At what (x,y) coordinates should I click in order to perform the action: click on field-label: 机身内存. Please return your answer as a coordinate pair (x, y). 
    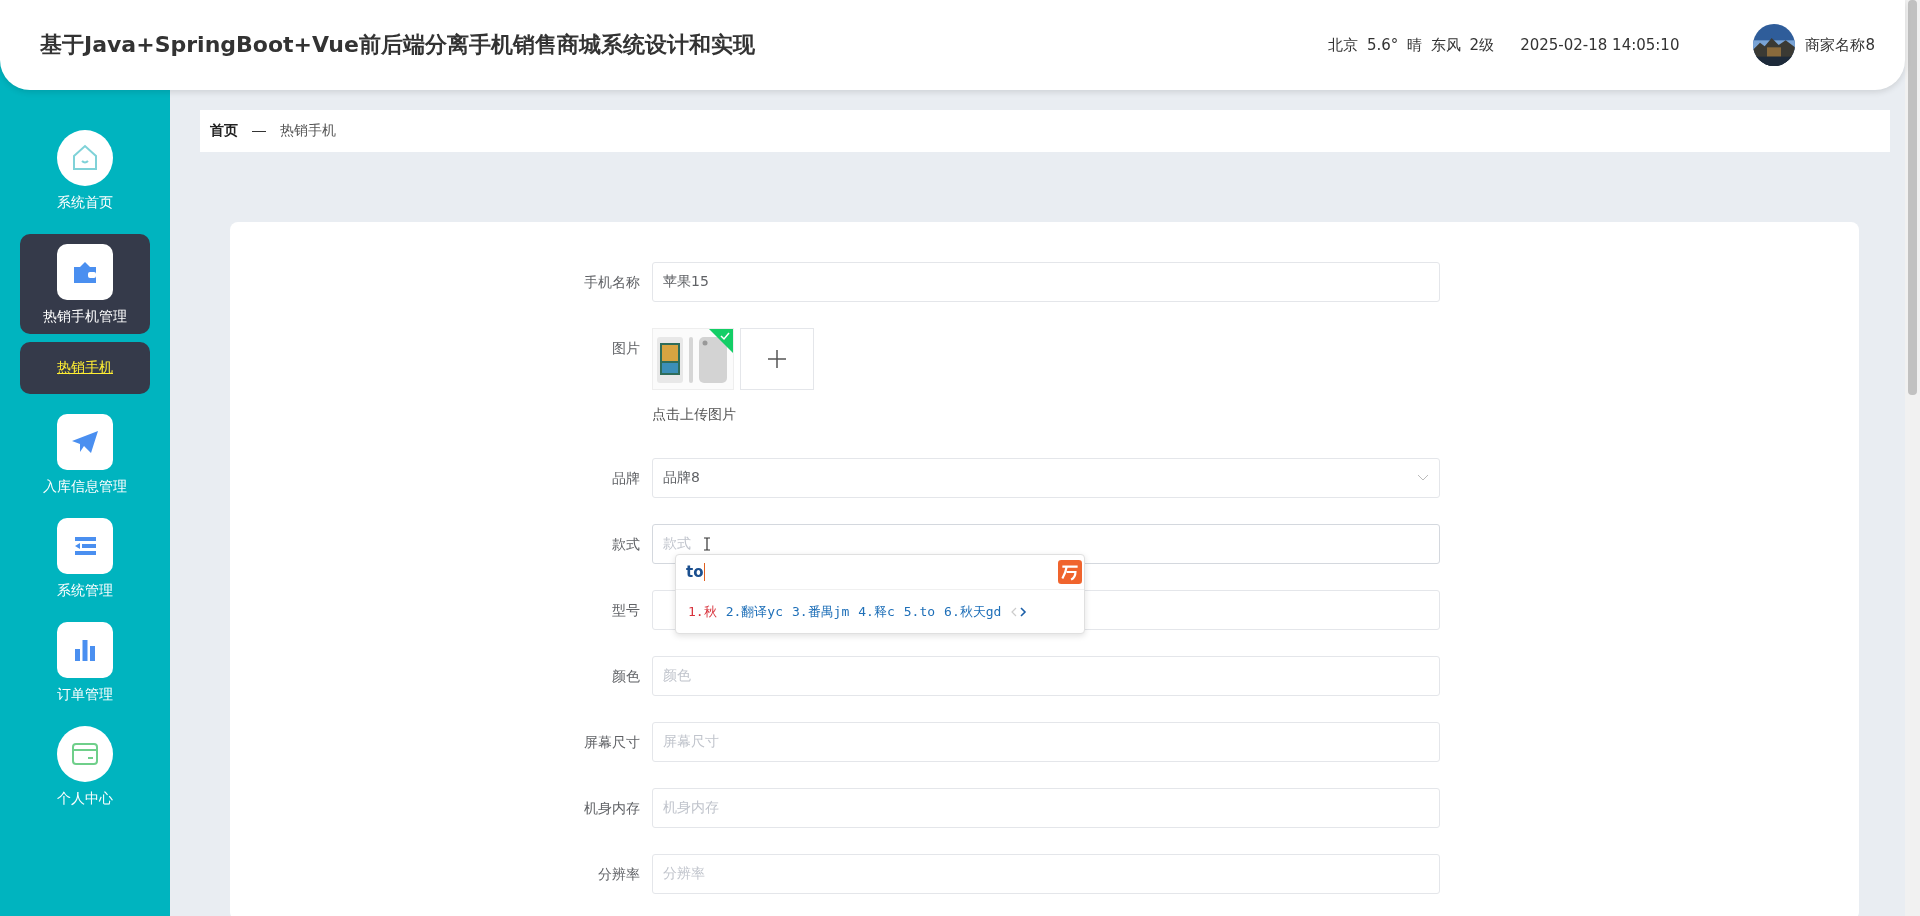
    Looking at the image, I should click on (611, 808).